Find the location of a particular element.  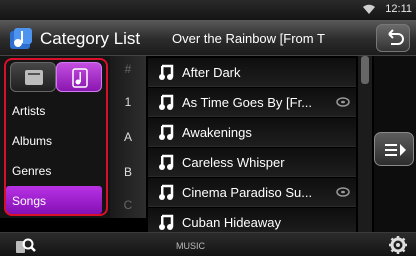

category-label: Songs is located at coordinates (29, 201).